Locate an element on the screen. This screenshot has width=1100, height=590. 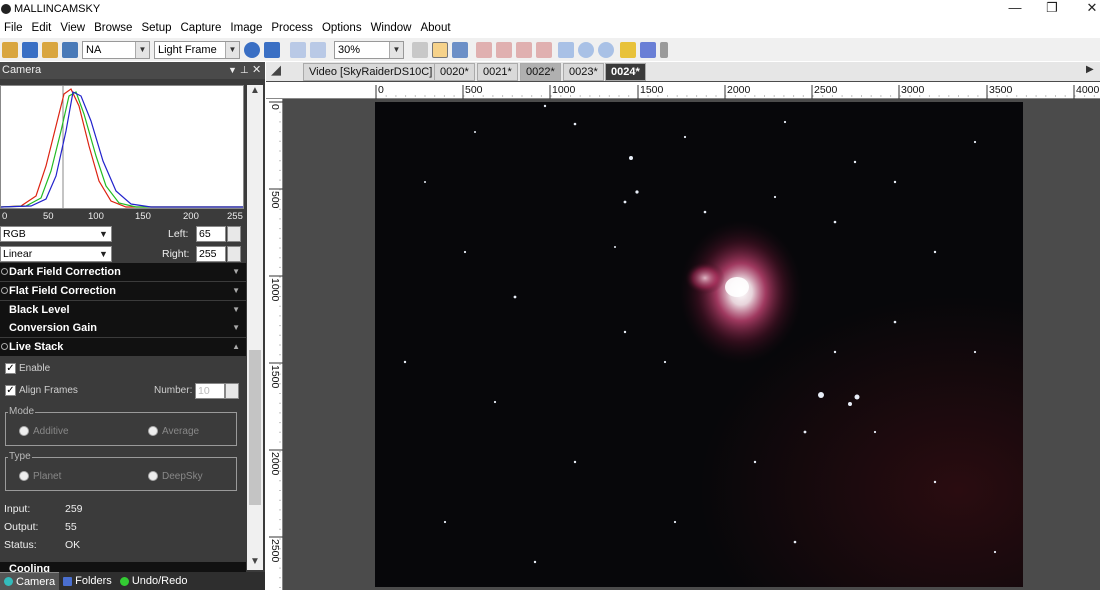
tab-0022: 0022* is located at coordinates (540, 72).